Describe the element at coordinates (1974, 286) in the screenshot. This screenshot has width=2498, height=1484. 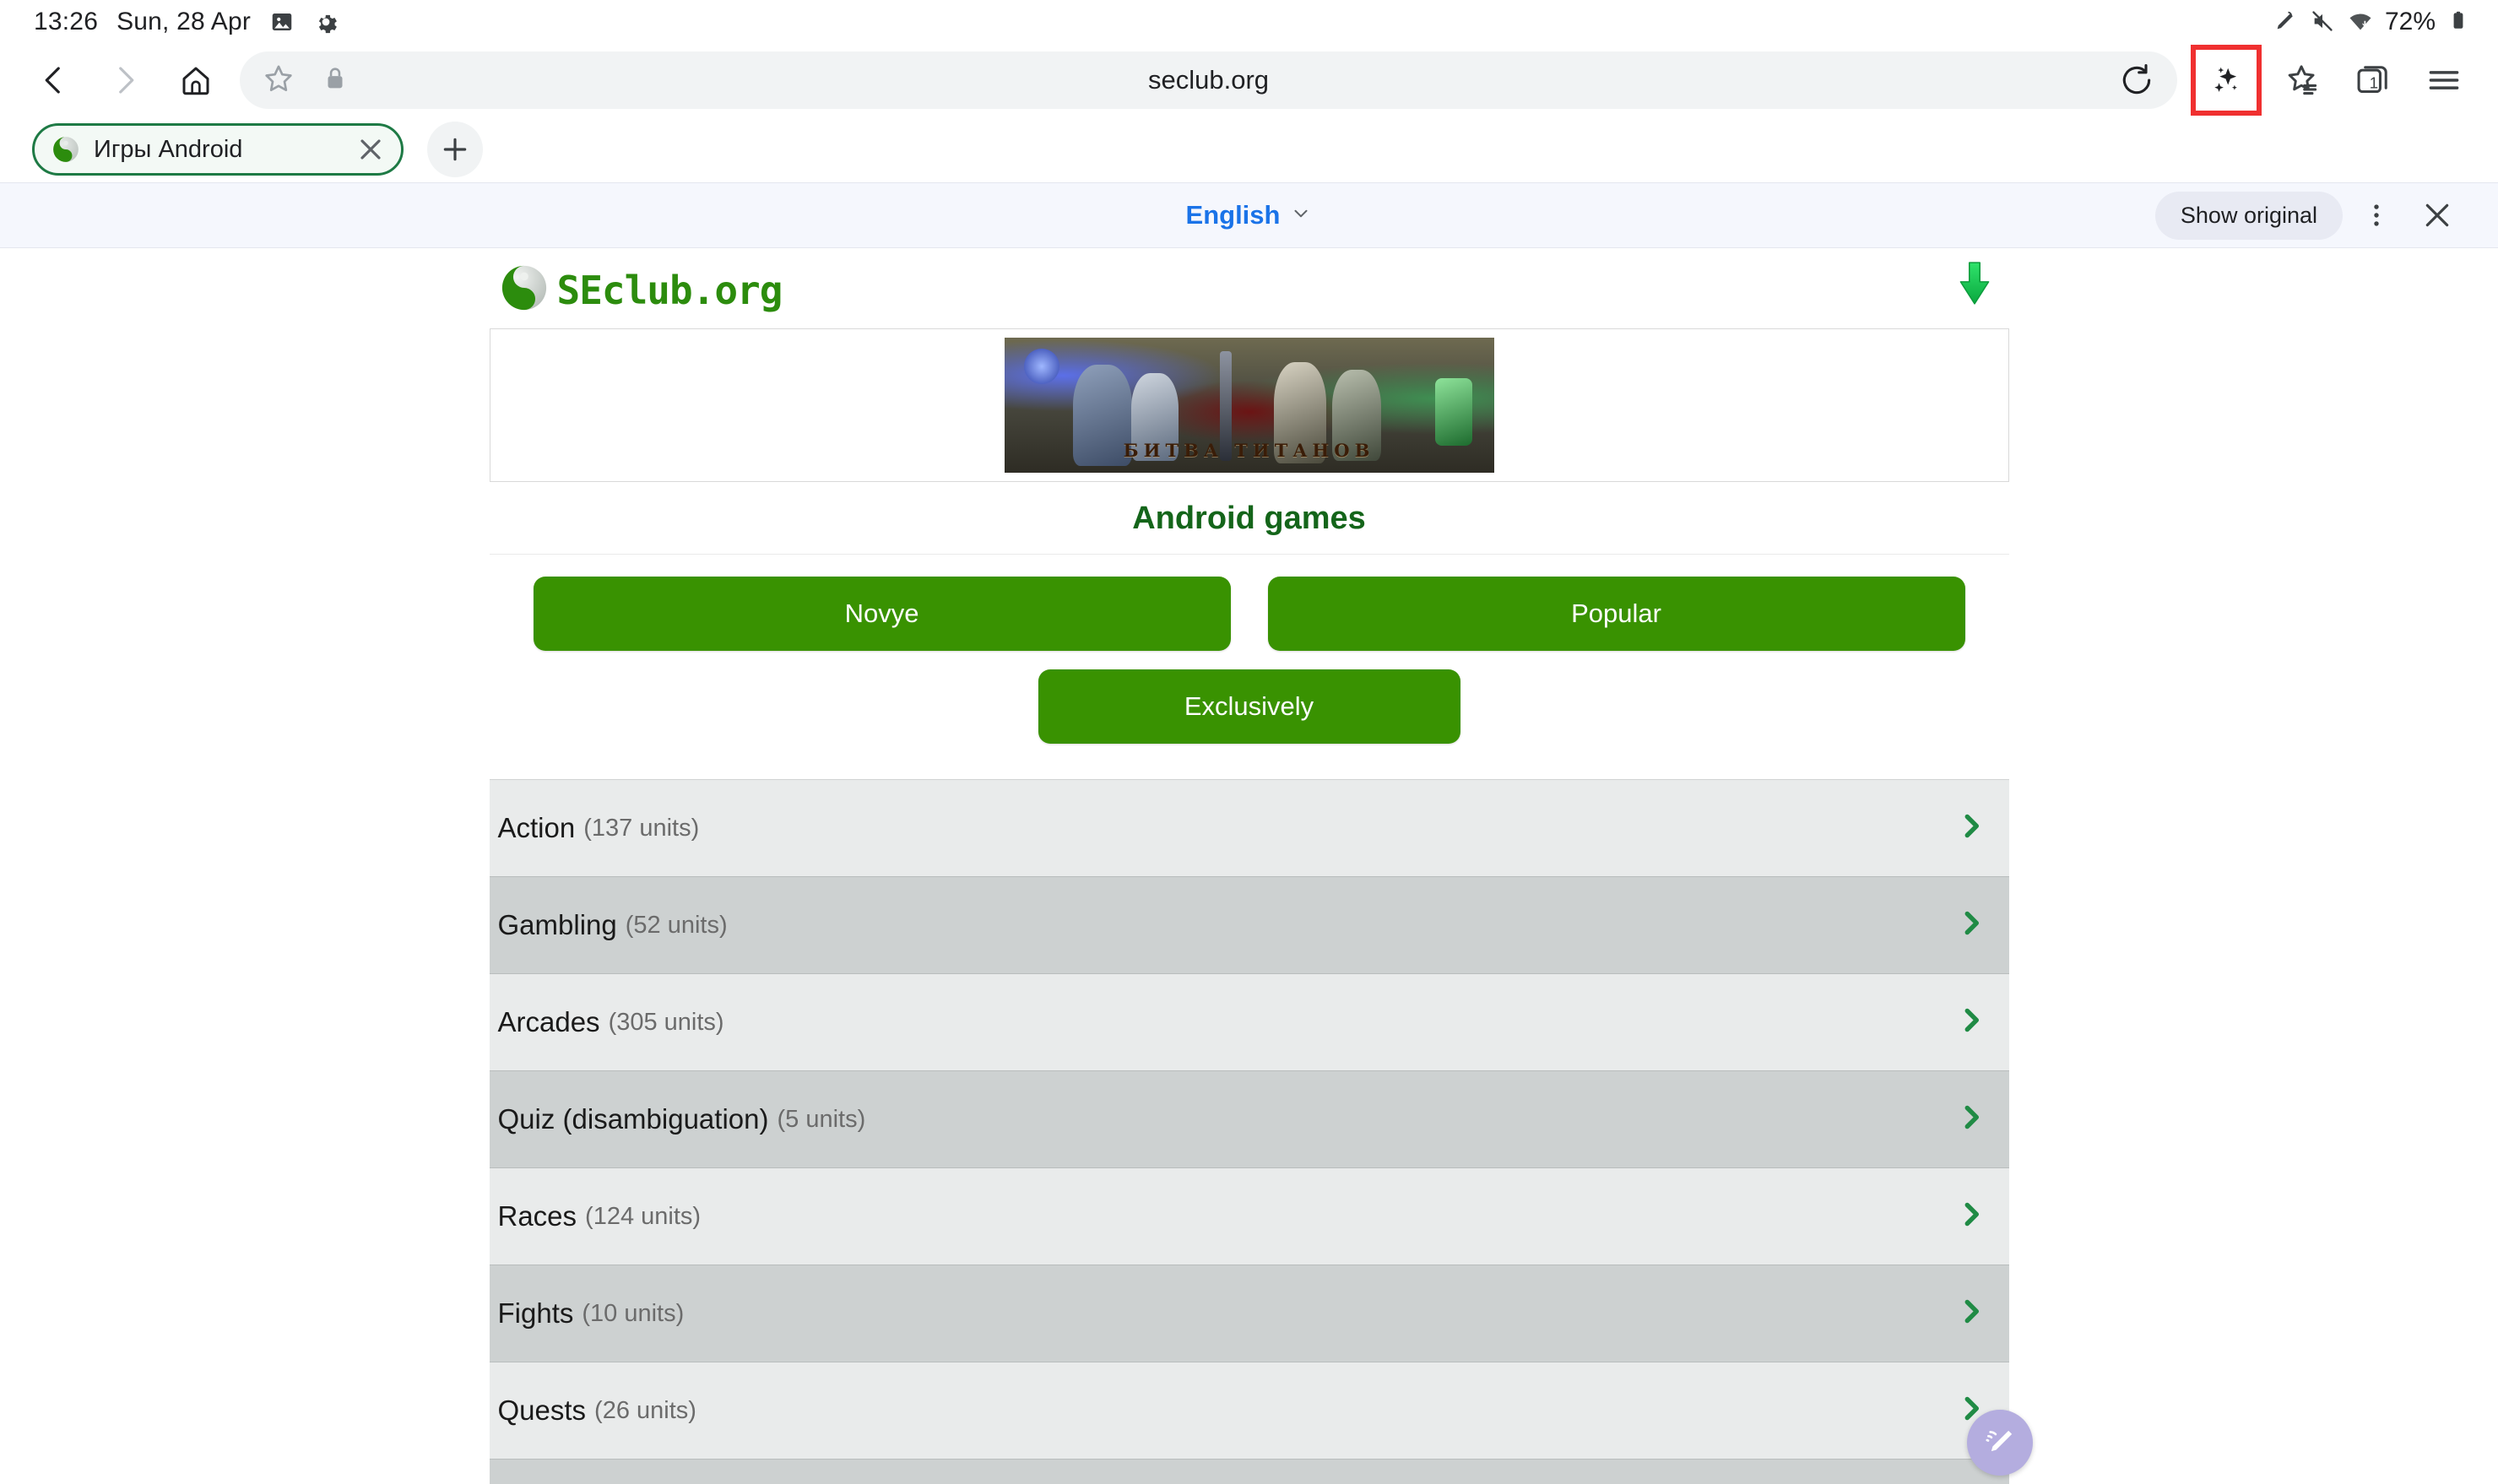
I see `green-down-arrow-icon` at that location.